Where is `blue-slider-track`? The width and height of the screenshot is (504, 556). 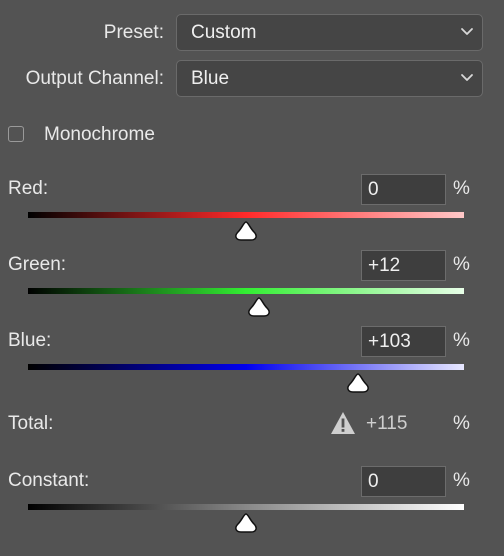
blue-slider-track is located at coordinates (246, 367).